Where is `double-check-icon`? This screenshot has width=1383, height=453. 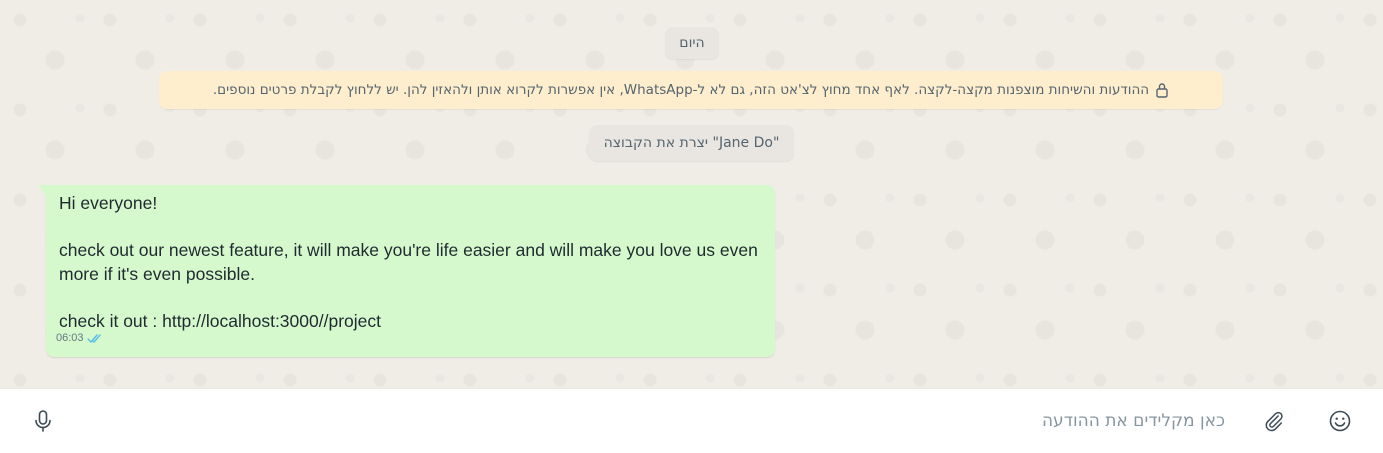
double-check-icon is located at coordinates (93, 338).